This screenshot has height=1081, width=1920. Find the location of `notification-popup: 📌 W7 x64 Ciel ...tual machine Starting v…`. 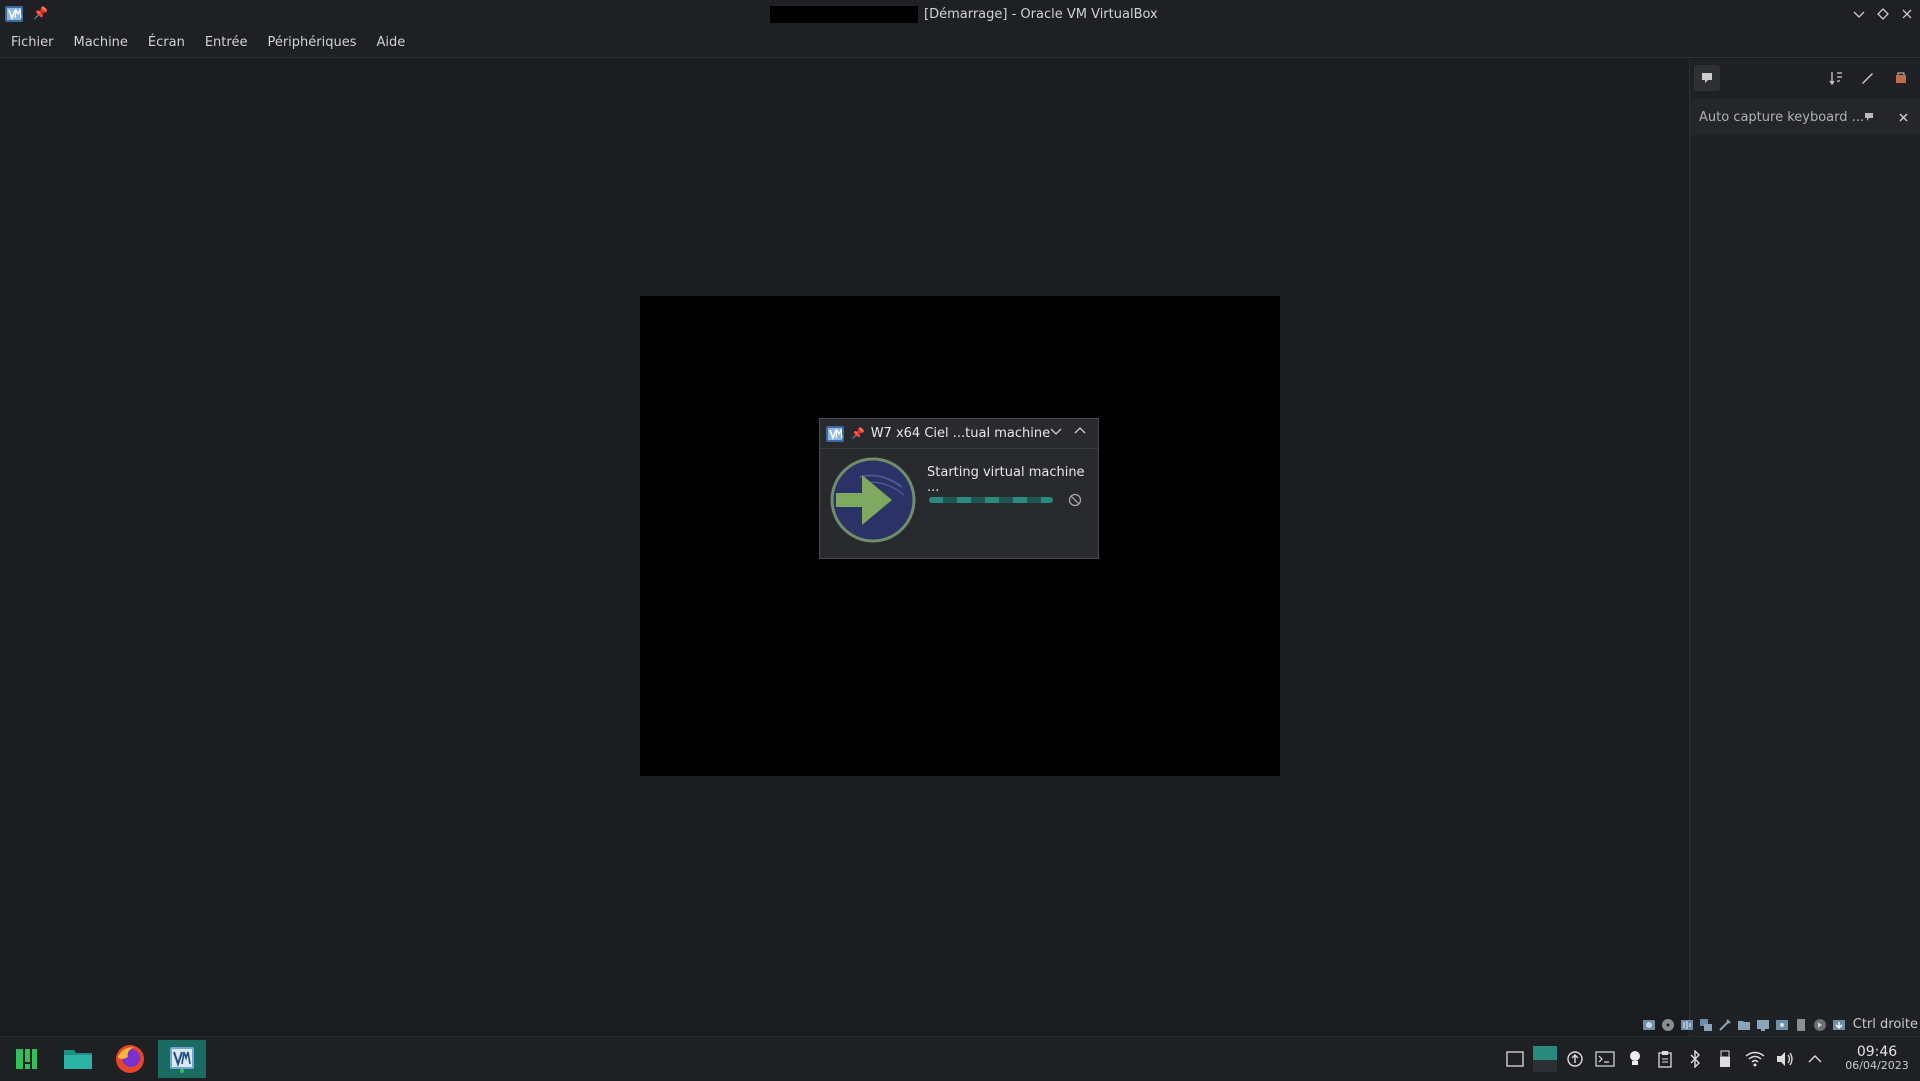

notification-popup: 📌 W7 x64 Ciel ...tual machine Starting v… is located at coordinates (959, 488).